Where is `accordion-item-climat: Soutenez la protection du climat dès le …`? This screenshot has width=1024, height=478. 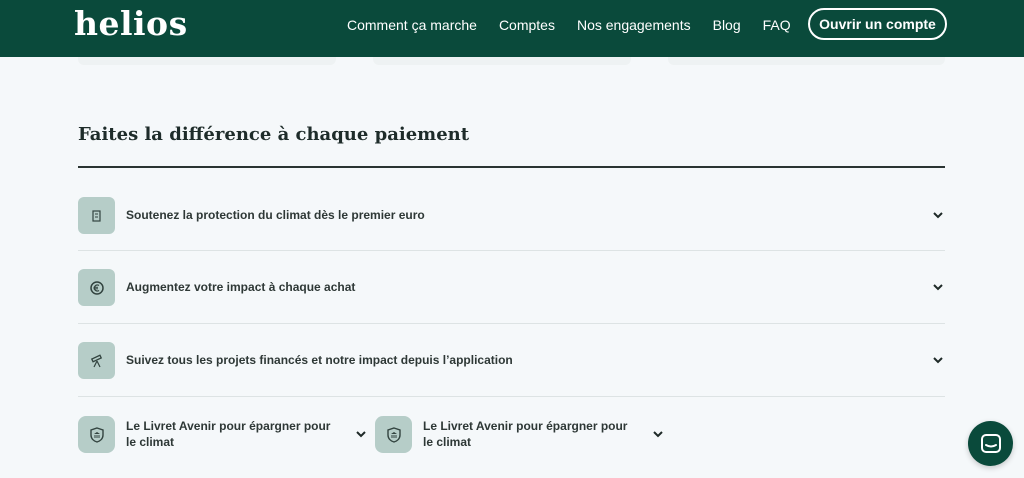 accordion-item-climat: Soutenez la protection du climat dès le … is located at coordinates (511, 214).